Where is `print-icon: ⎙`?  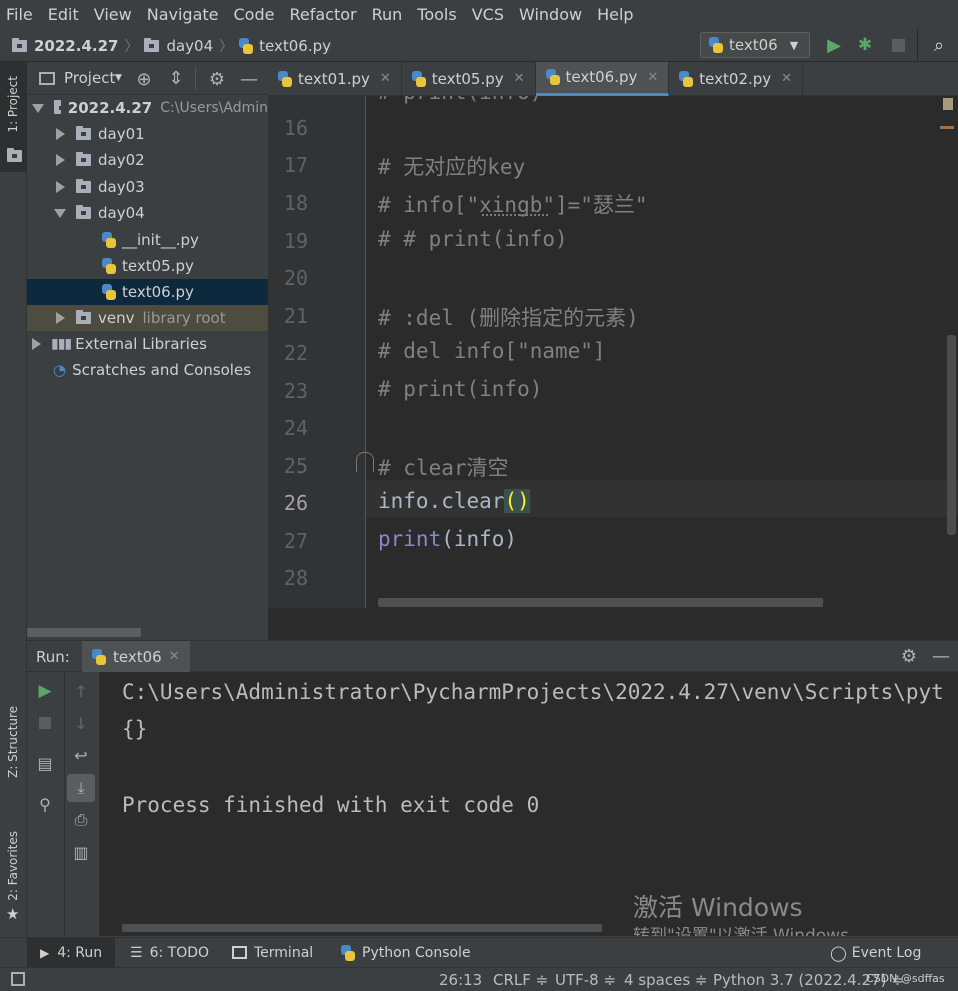 print-icon: ⎙ is located at coordinates (81, 820).